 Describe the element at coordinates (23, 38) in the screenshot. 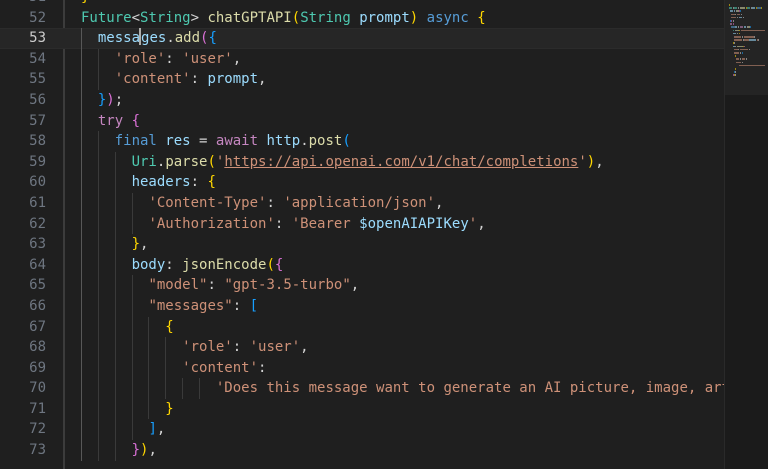

I see `line-number: 53` at that location.